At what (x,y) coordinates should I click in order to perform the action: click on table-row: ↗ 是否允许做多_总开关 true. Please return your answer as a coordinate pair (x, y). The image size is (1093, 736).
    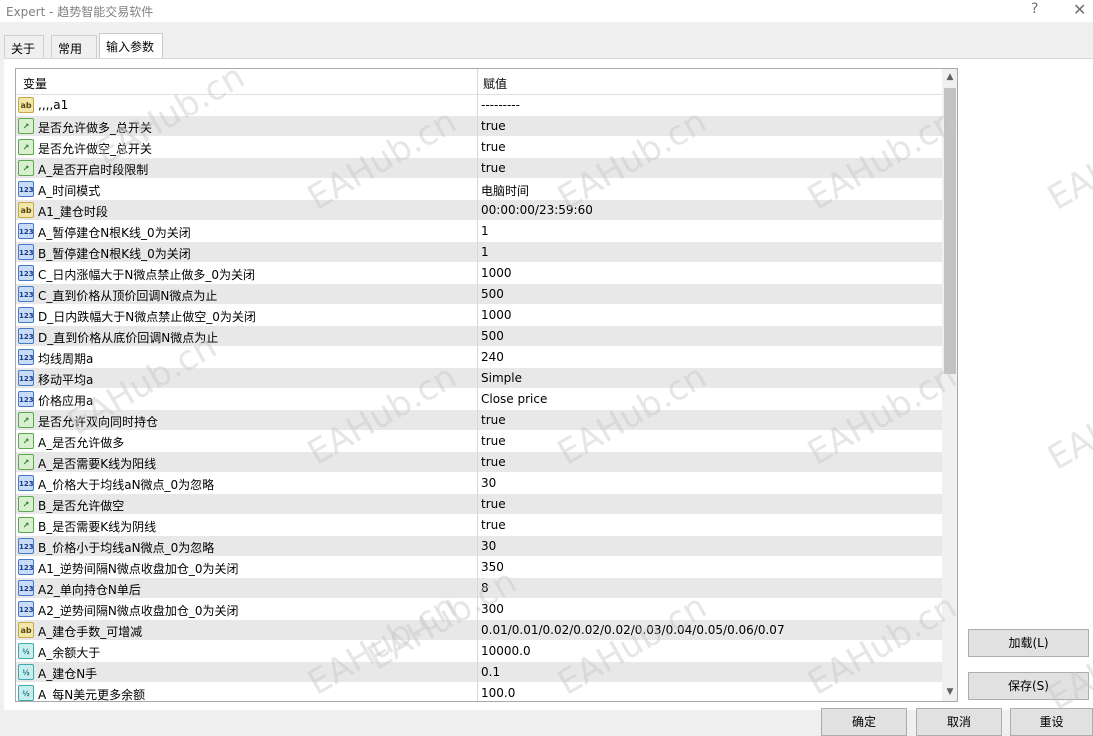
    Looking at the image, I should click on (479, 126).